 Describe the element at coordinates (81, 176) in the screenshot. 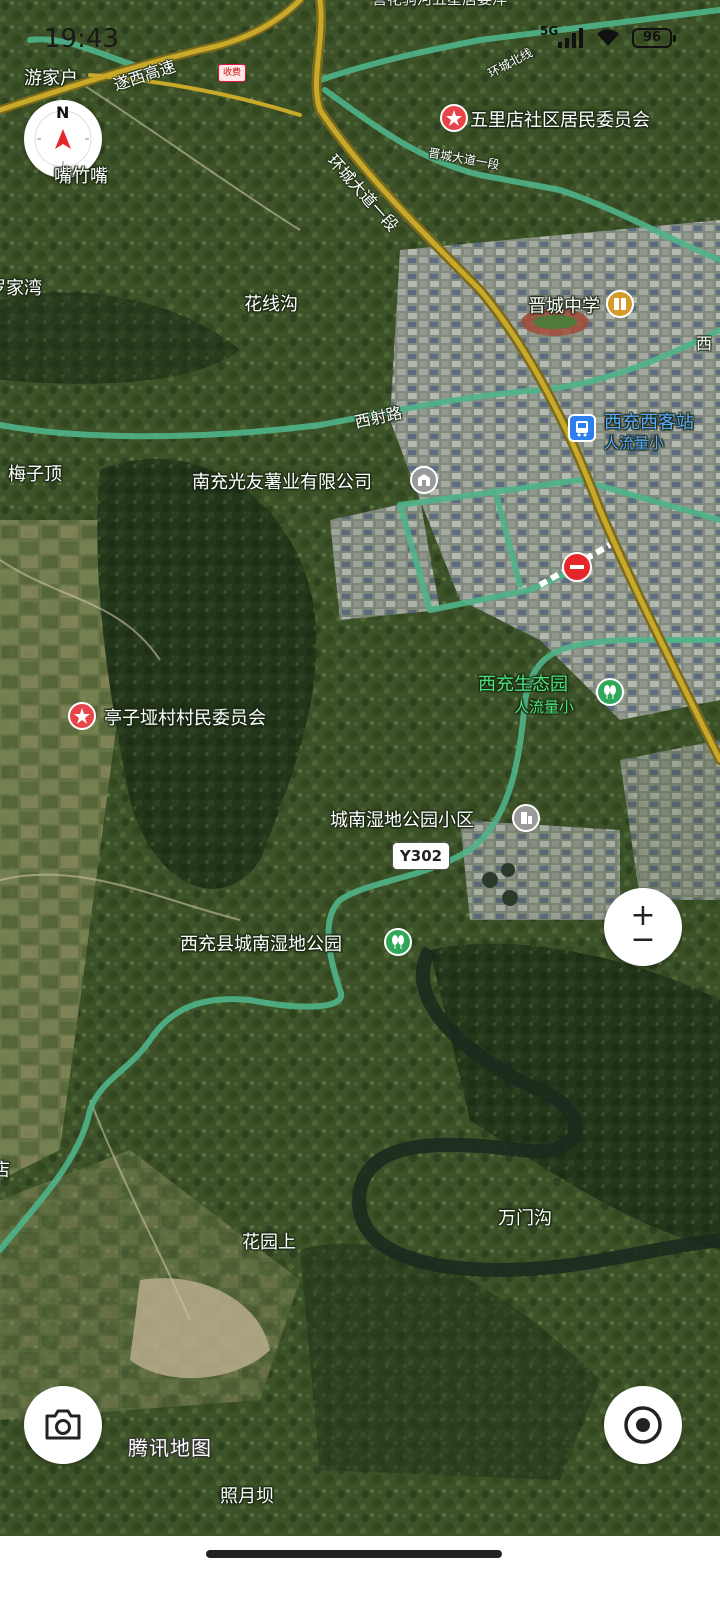

I see `label-zui-zui: 嘴竹嘴` at that location.